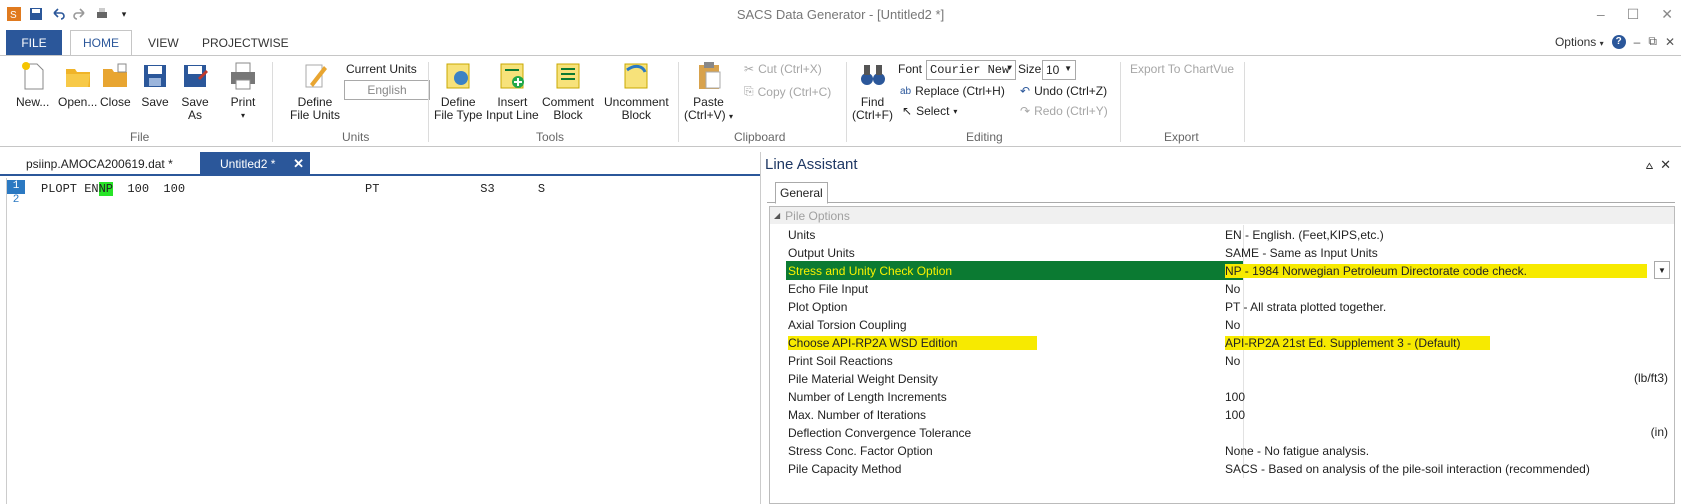 This screenshot has width=1681, height=504. Describe the element at coordinates (163, 43) in the screenshot. I see `tab-view: VIEW` at that location.